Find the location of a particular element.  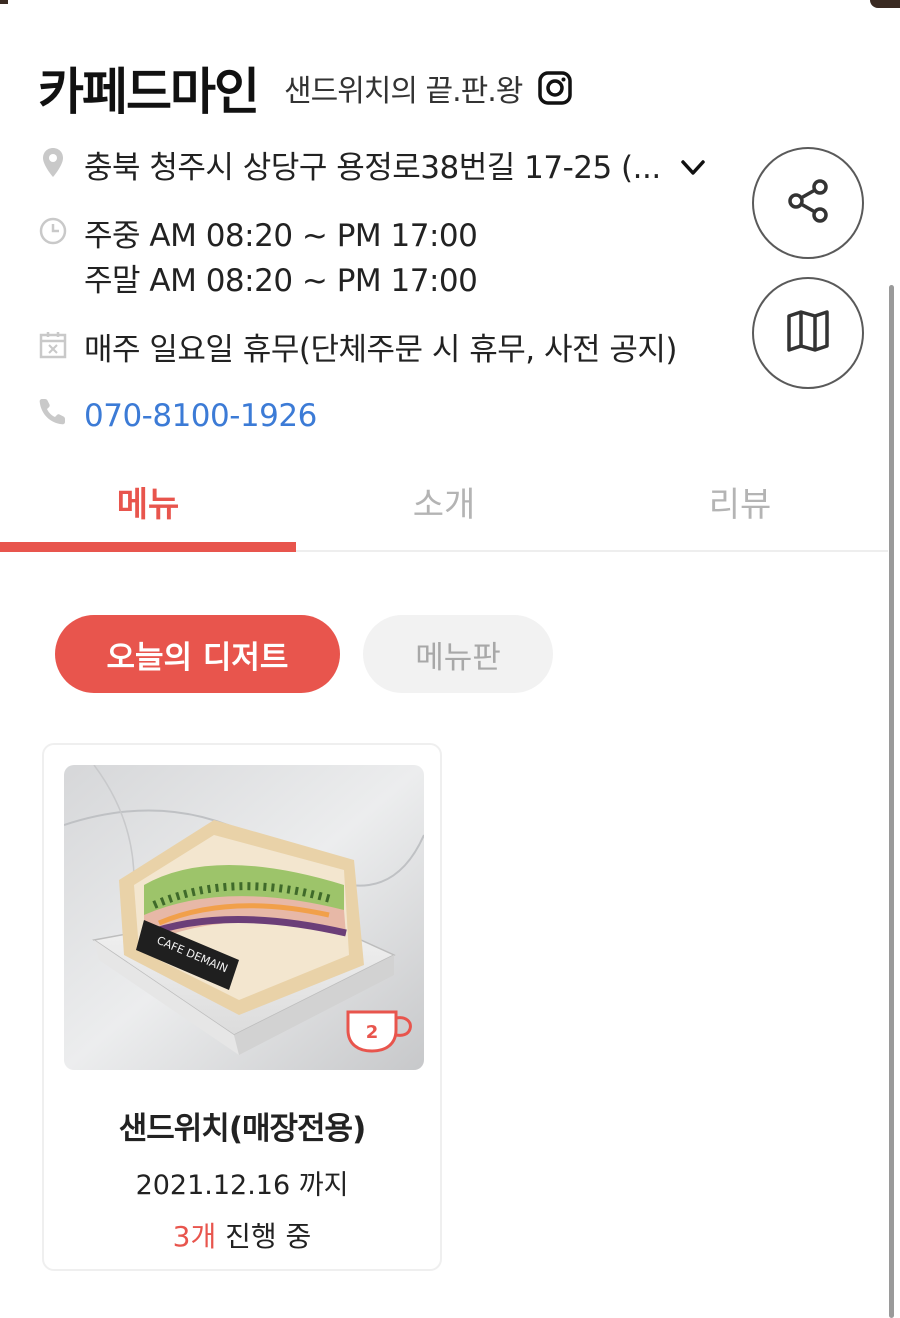

menu-item-status-text: 진행 중 is located at coordinates (264, 1236).